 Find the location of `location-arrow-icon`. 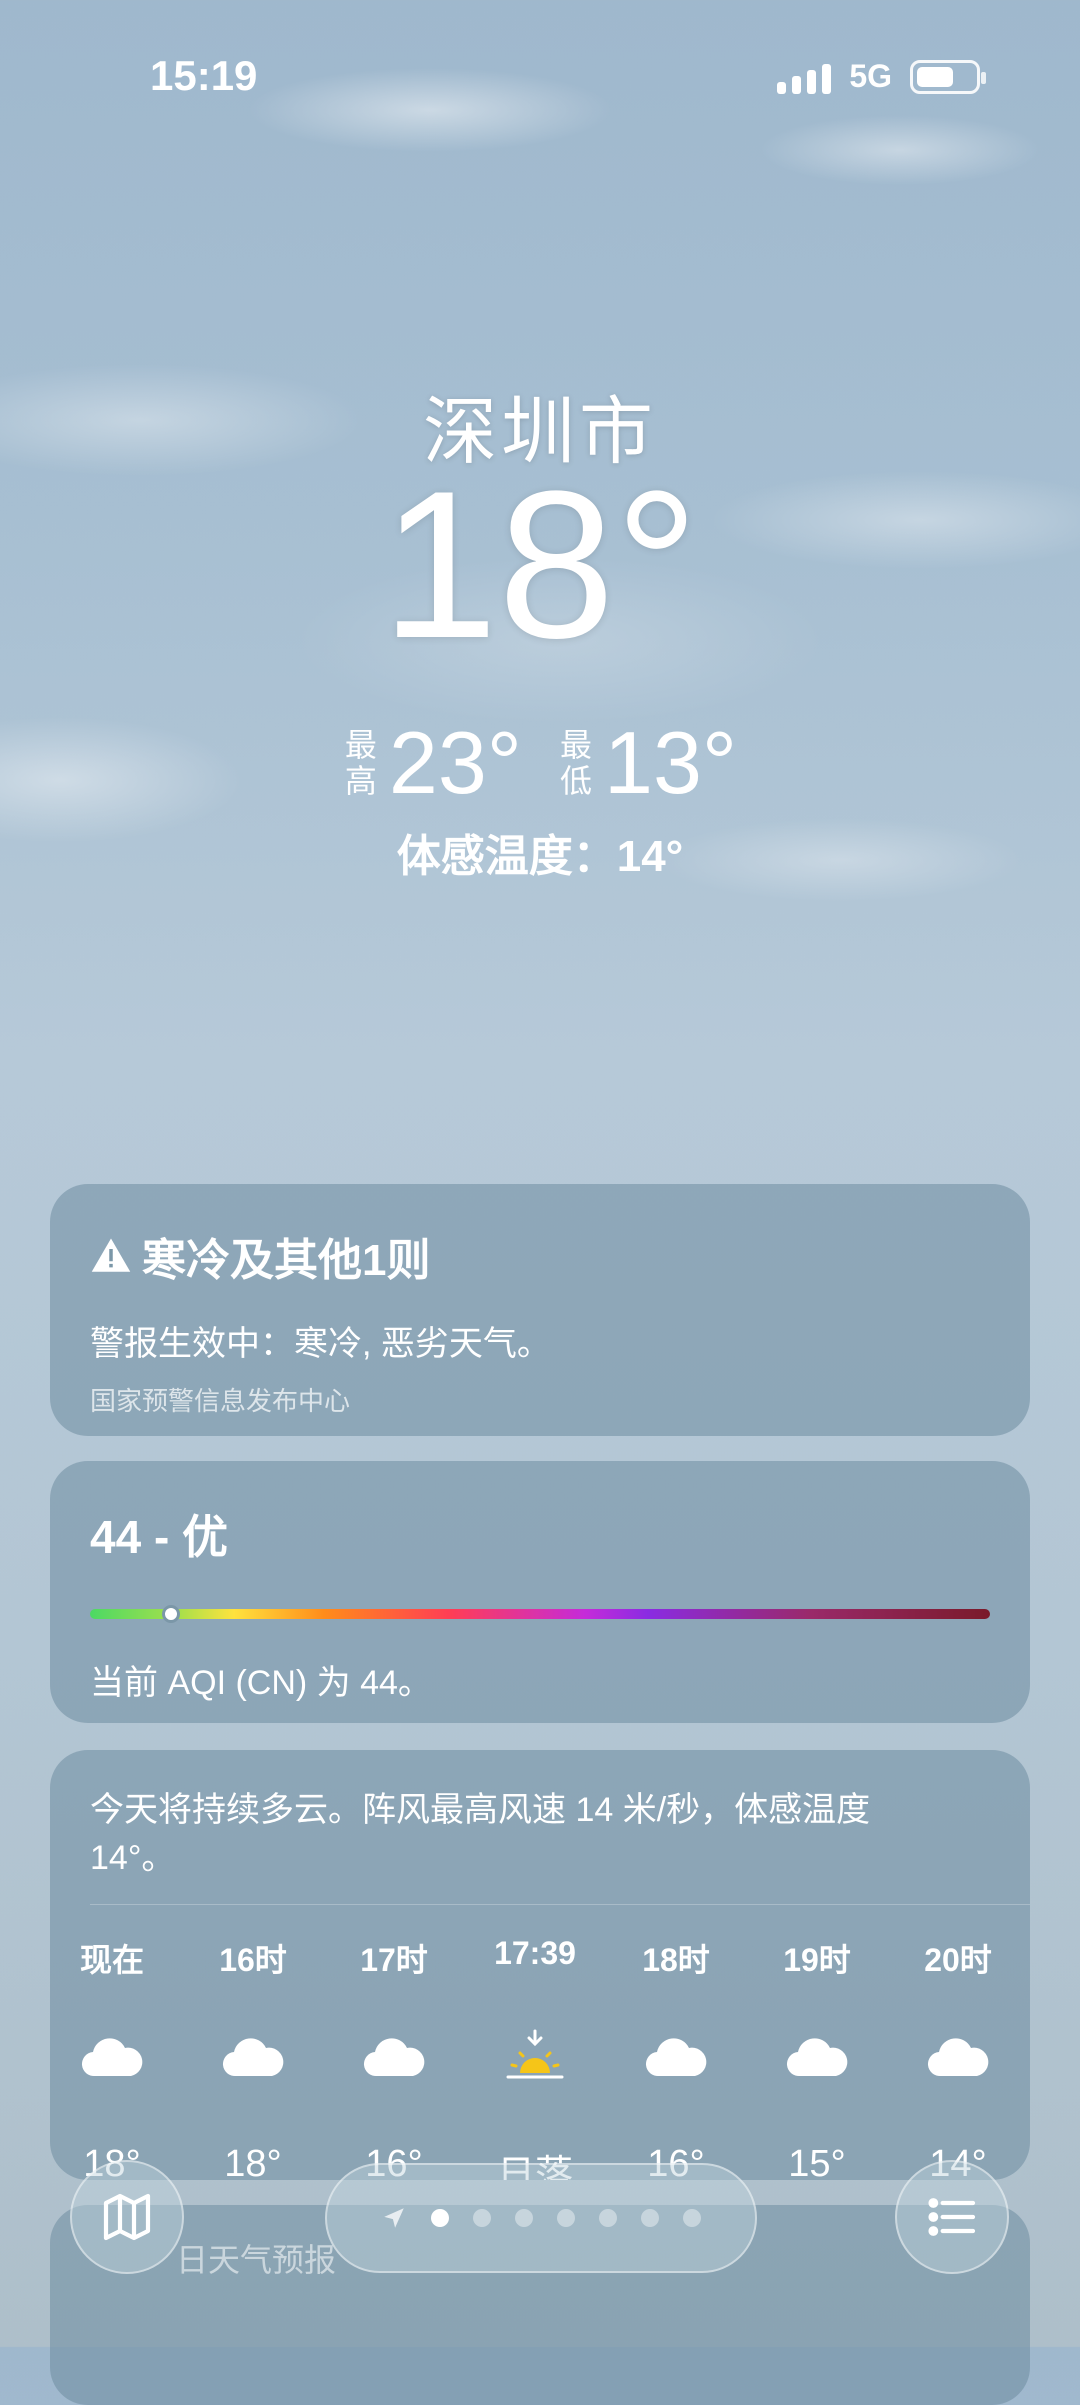

location-arrow-icon is located at coordinates (394, 2218).